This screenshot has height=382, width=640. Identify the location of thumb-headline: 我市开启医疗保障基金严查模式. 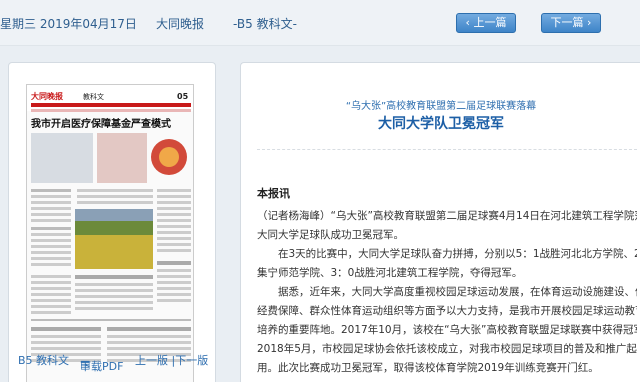
(101, 123).